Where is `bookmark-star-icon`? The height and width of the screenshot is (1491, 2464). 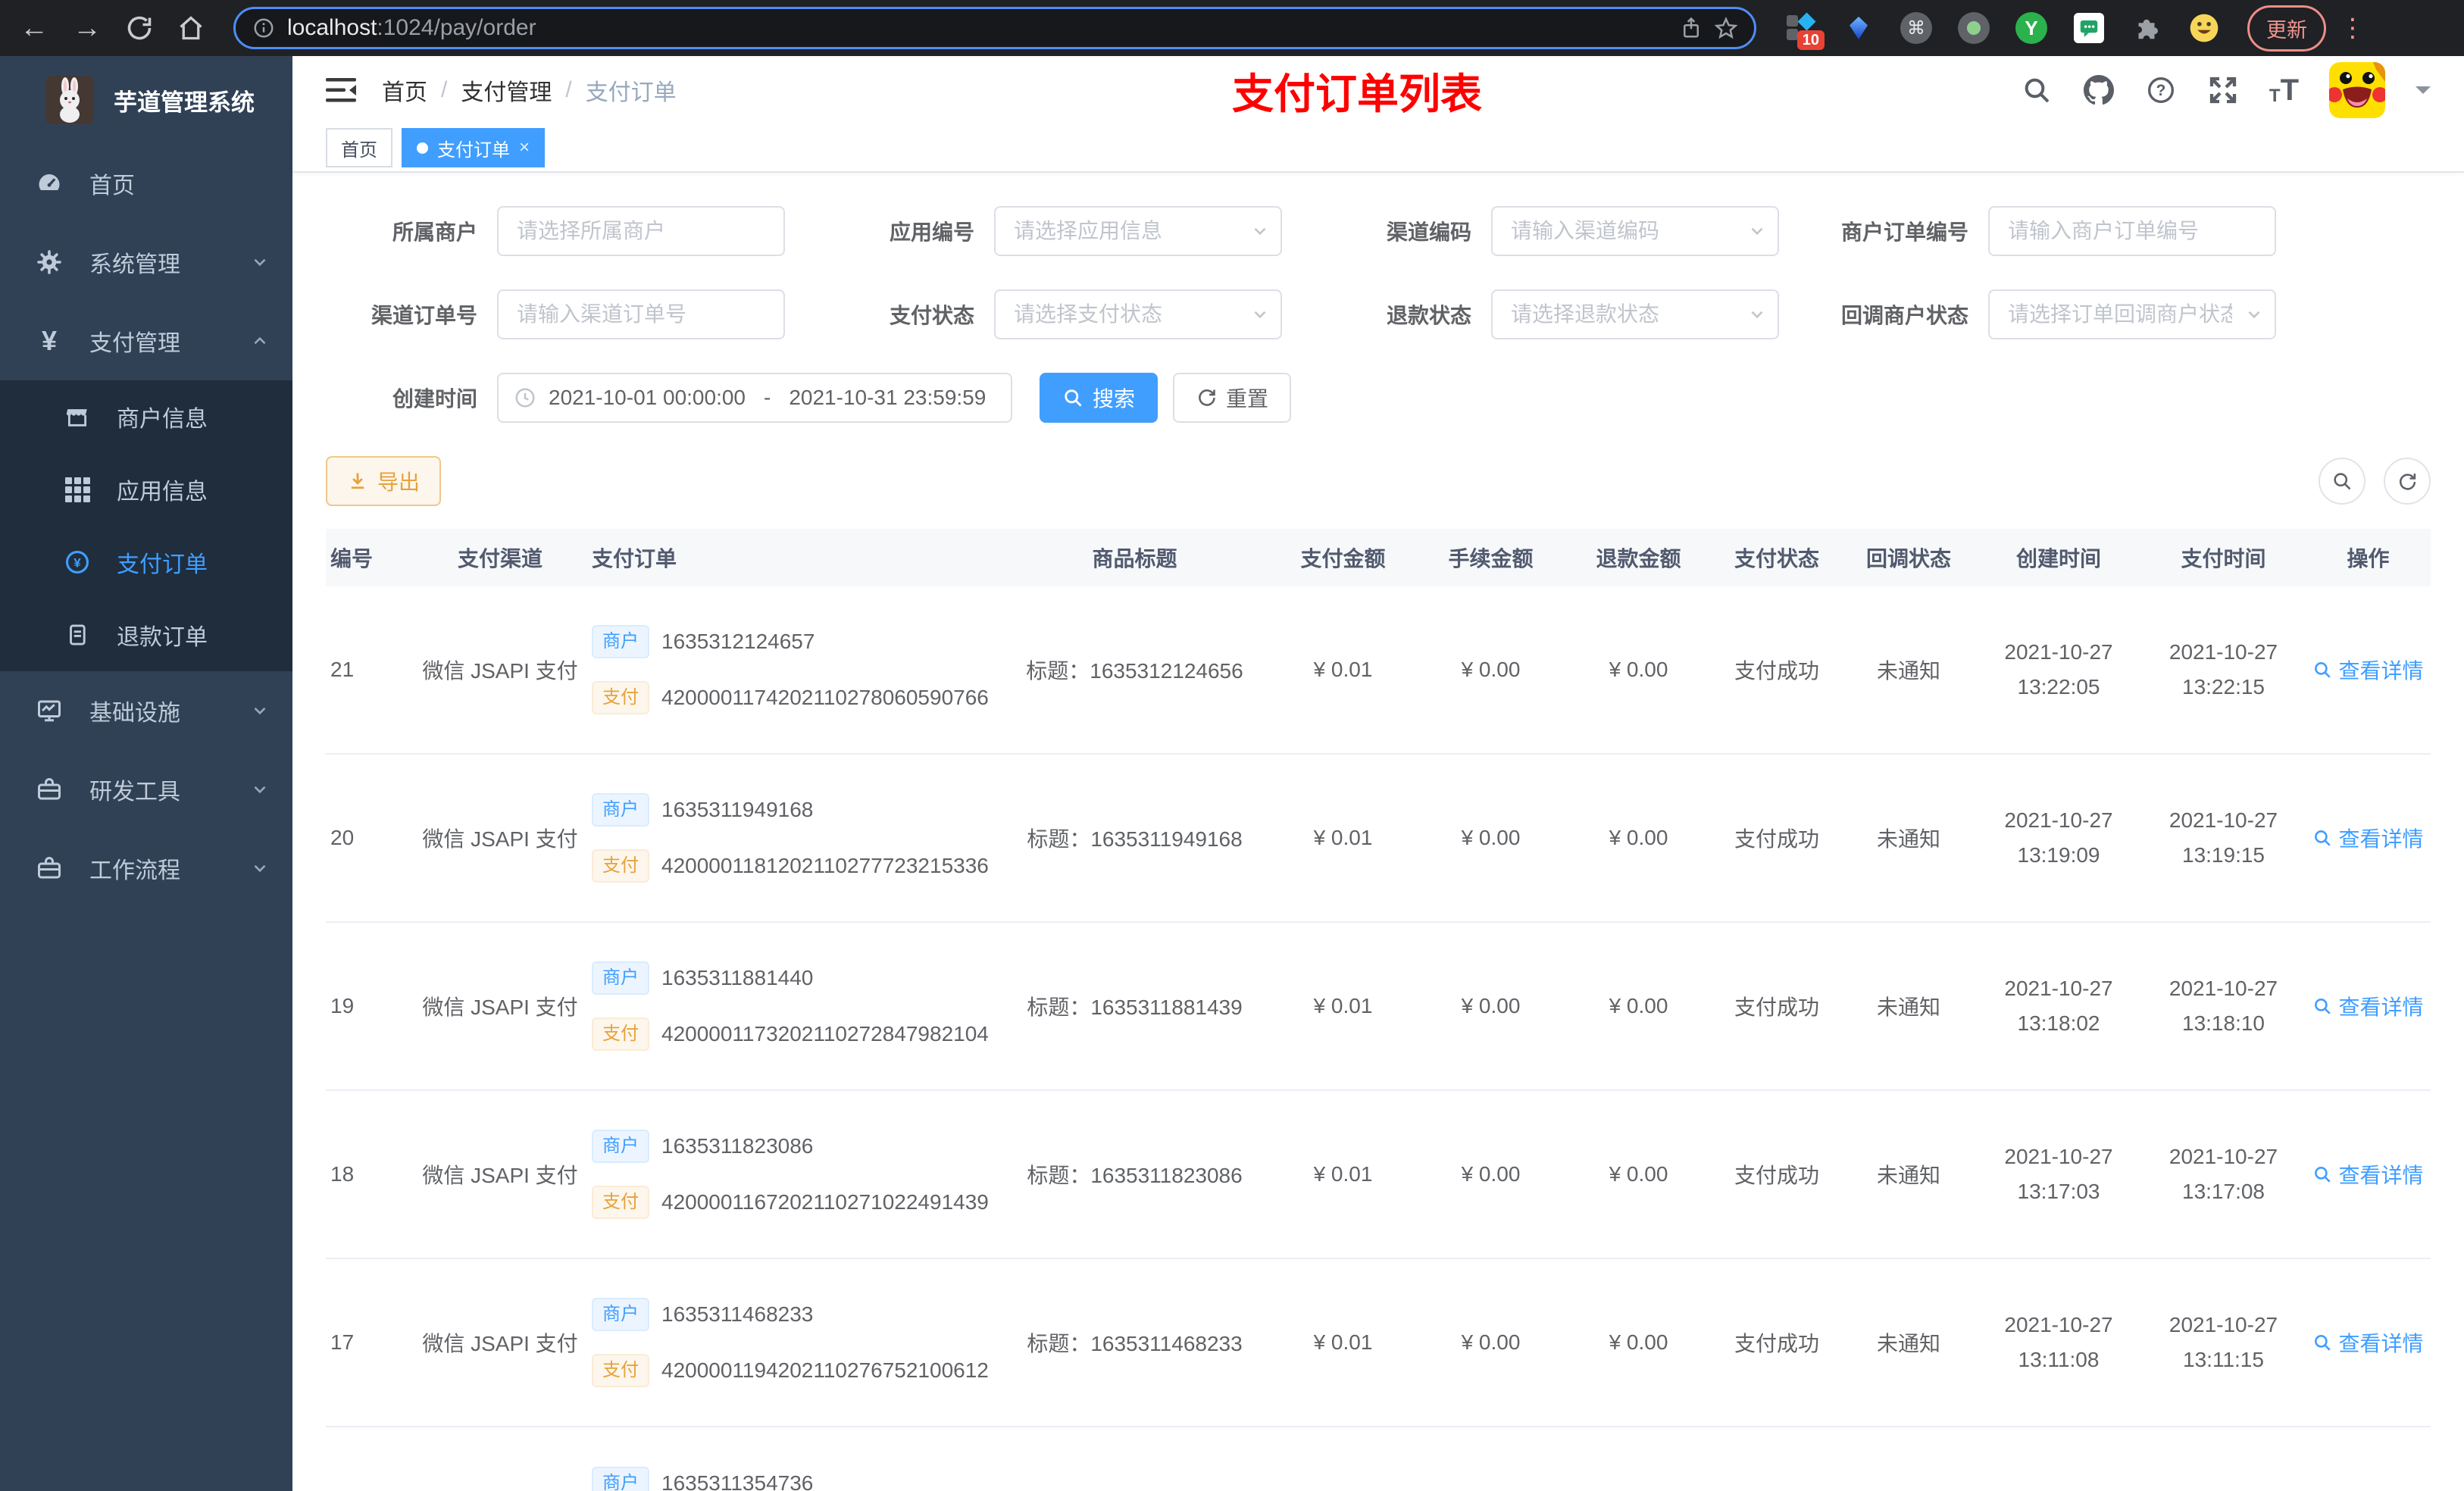 bookmark-star-icon is located at coordinates (1726, 28).